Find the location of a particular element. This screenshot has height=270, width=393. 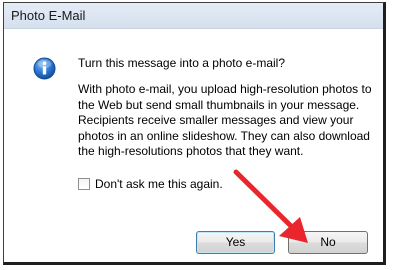

yes-button: Yes is located at coordinates (235, 242).